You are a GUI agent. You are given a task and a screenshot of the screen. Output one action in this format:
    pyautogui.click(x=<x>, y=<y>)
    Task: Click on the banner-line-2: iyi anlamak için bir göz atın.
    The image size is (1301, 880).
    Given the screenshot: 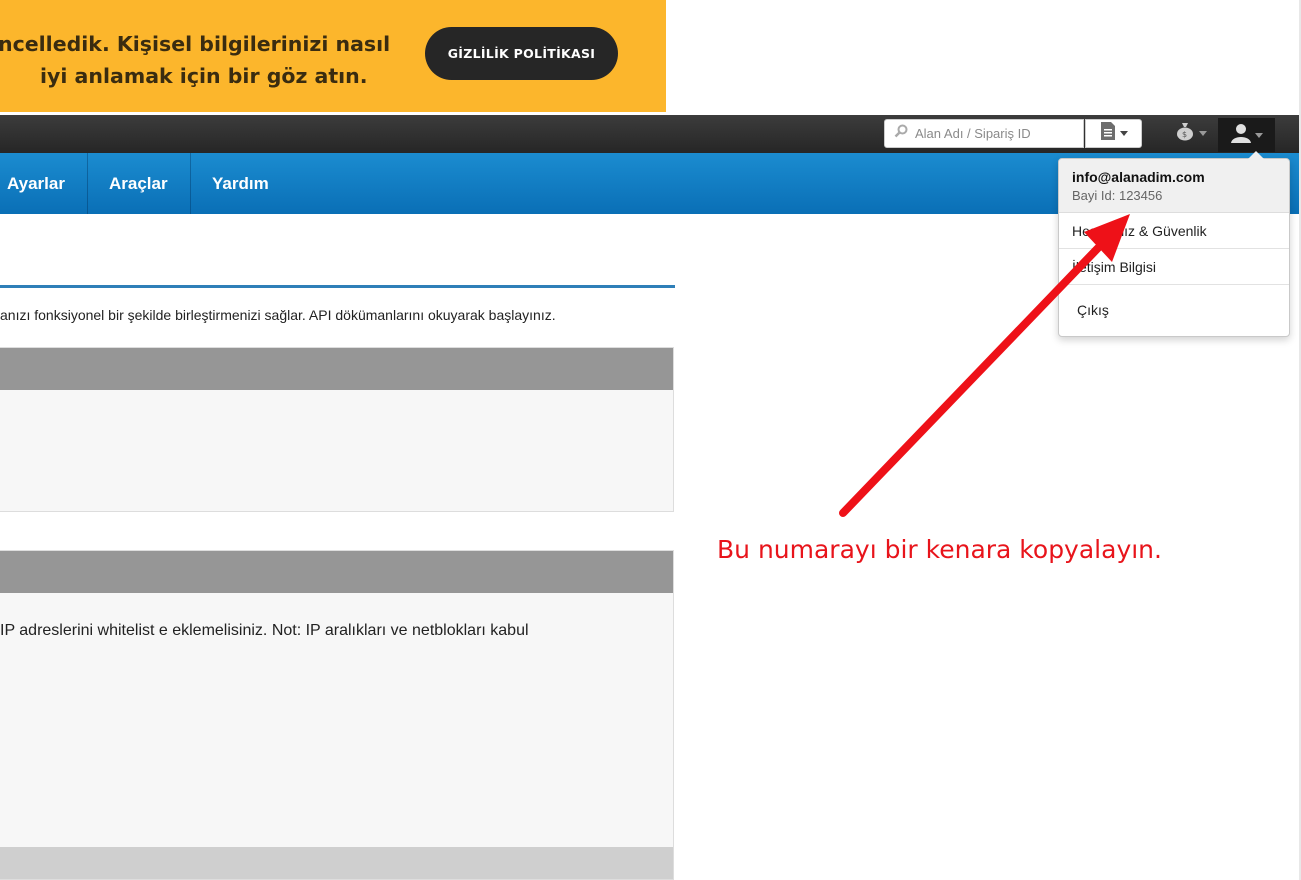 What is the action you would take?
    pyautogui.click(x=204, y=76)
    